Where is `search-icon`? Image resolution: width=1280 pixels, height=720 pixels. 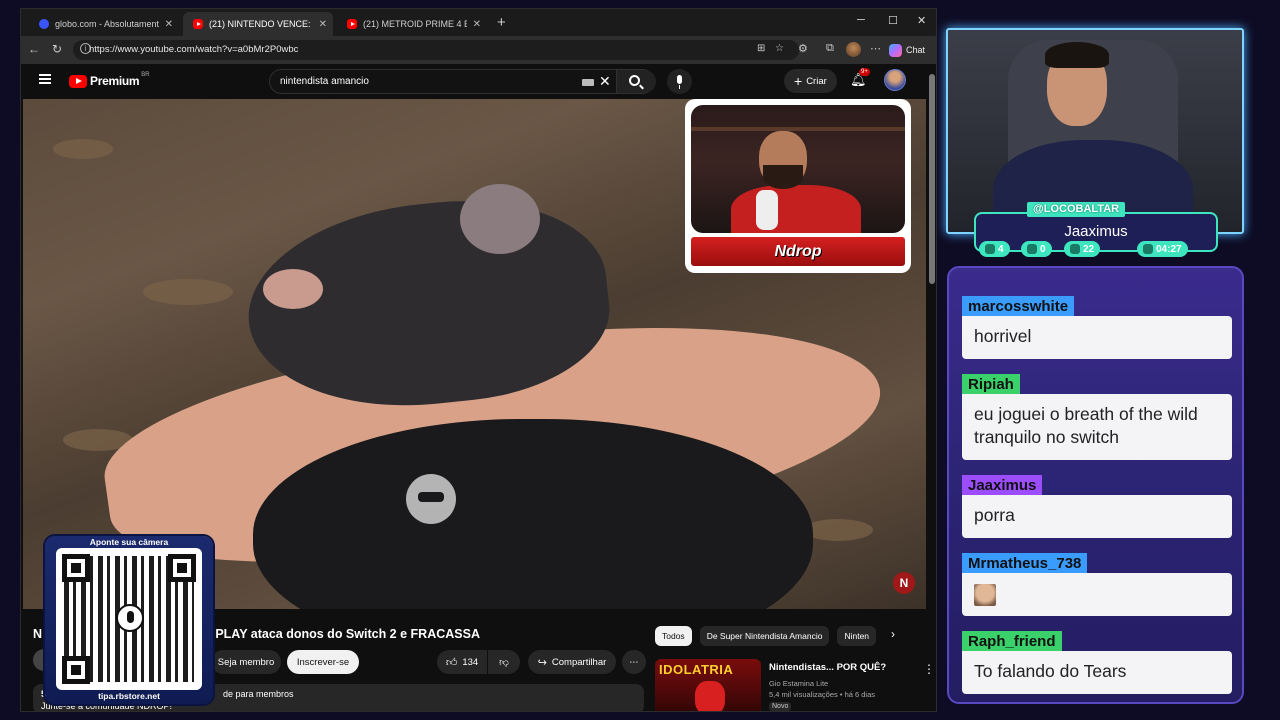
search-icon is located at coordinates (634, 80).